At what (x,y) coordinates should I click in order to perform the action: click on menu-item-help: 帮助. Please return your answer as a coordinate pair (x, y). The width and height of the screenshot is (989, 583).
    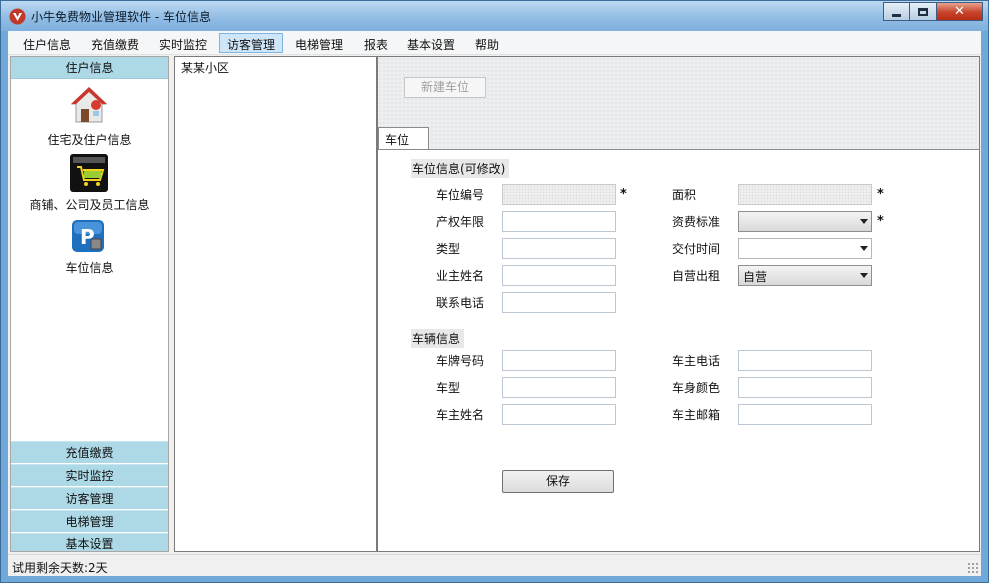
    Looking at the image, I should click on (487, 43).